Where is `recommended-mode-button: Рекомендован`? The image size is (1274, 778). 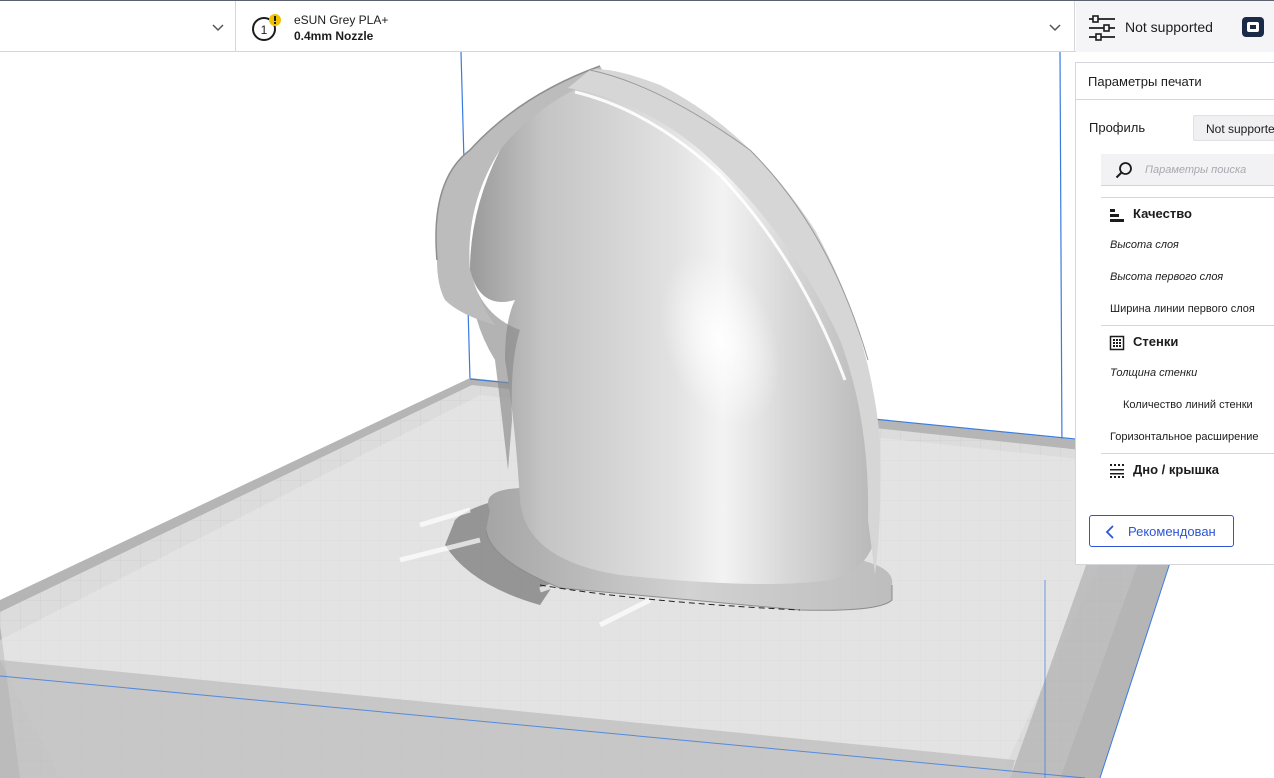
recommended-mode-button: Рекомендован is located at coordinates (1161, 531).